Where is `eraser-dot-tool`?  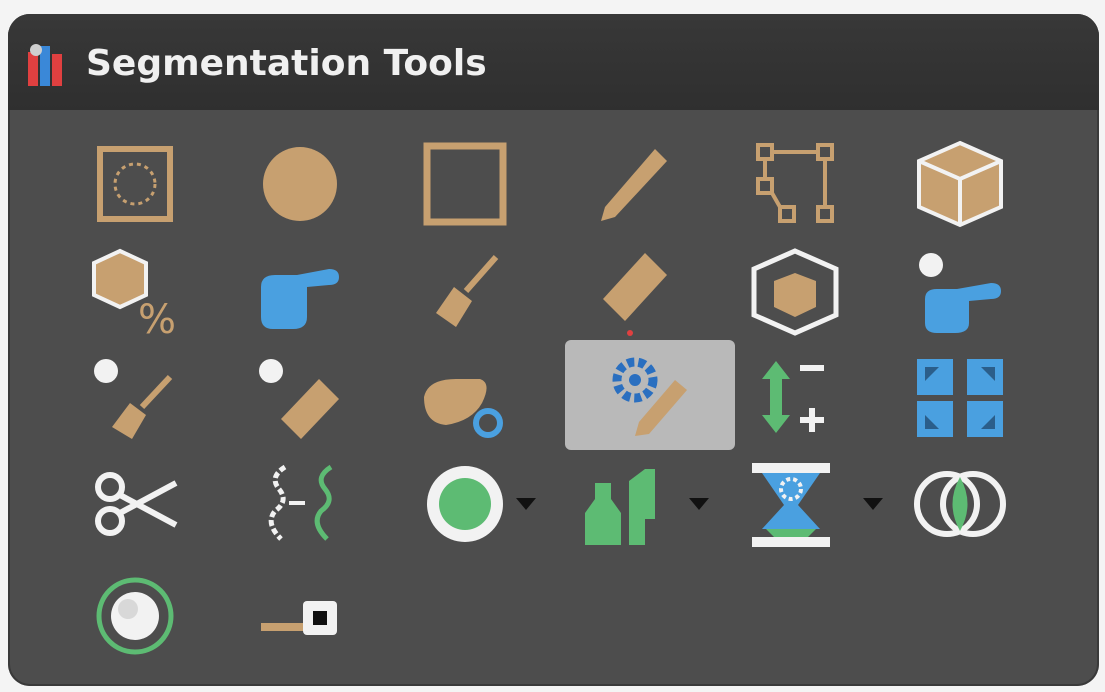
eraser-dot-tool is located at coordinates (300, 398).